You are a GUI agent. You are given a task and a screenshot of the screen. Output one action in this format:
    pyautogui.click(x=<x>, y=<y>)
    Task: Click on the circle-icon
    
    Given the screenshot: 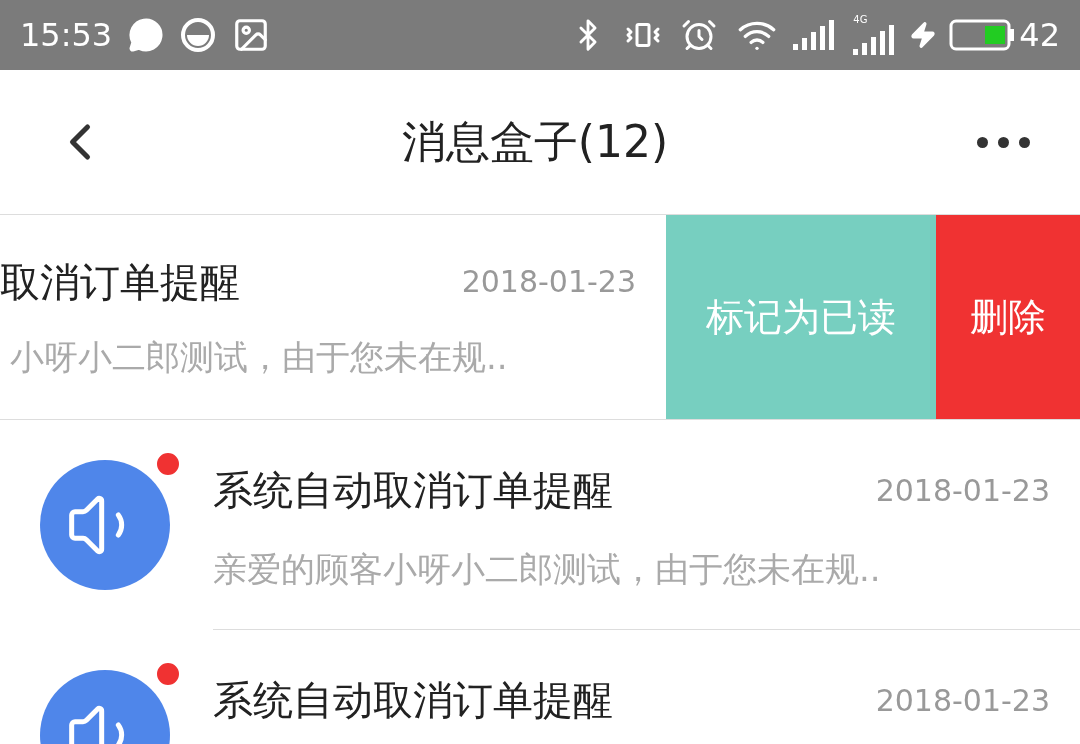 What is the action you would take?
    pyautogui.click(x=198, y=35)
    